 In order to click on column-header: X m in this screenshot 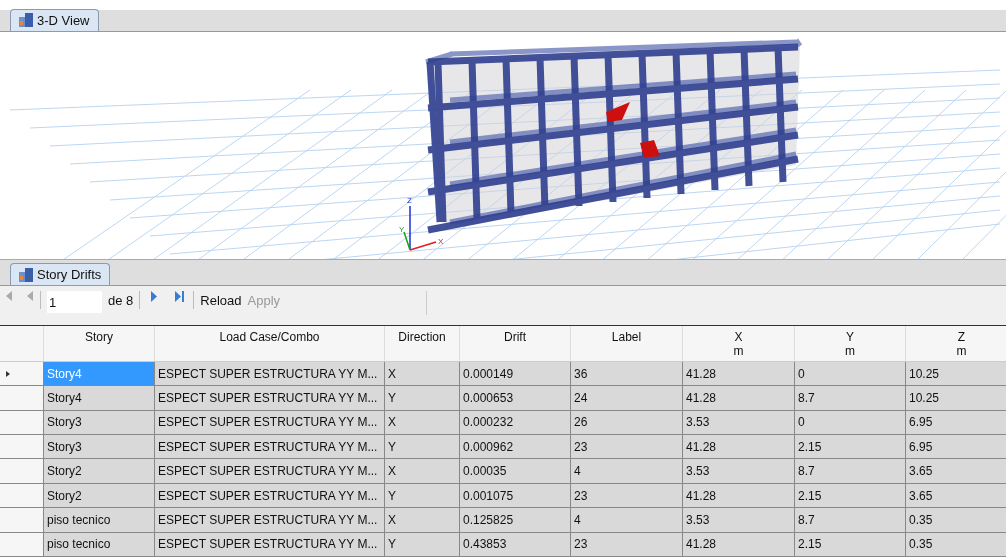, I will do `click(739, 343)`.